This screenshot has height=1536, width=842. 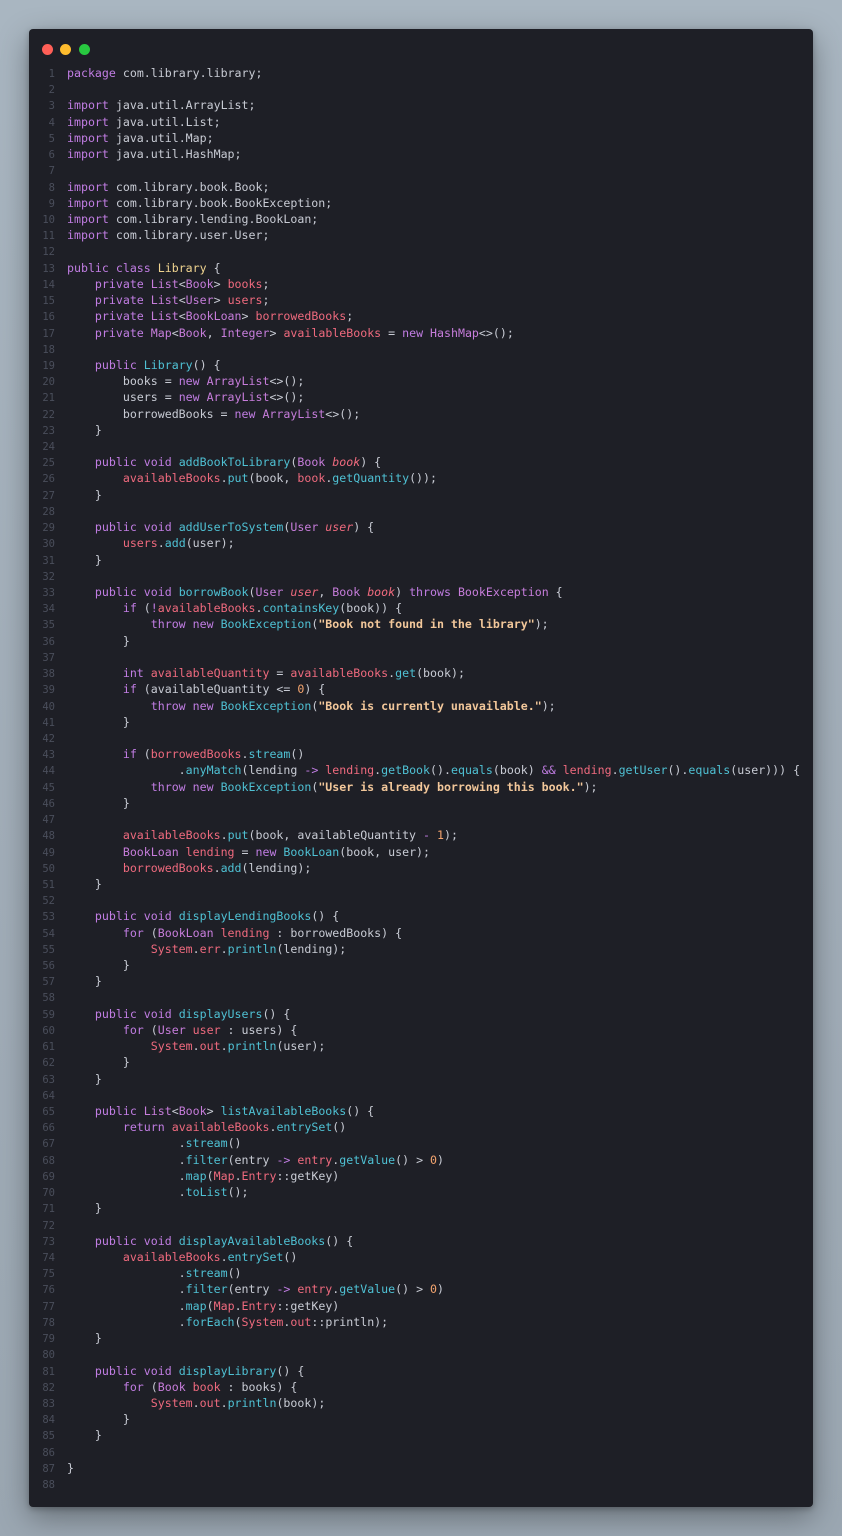 I want to click on code-token: private, so click(x=122, y=300).